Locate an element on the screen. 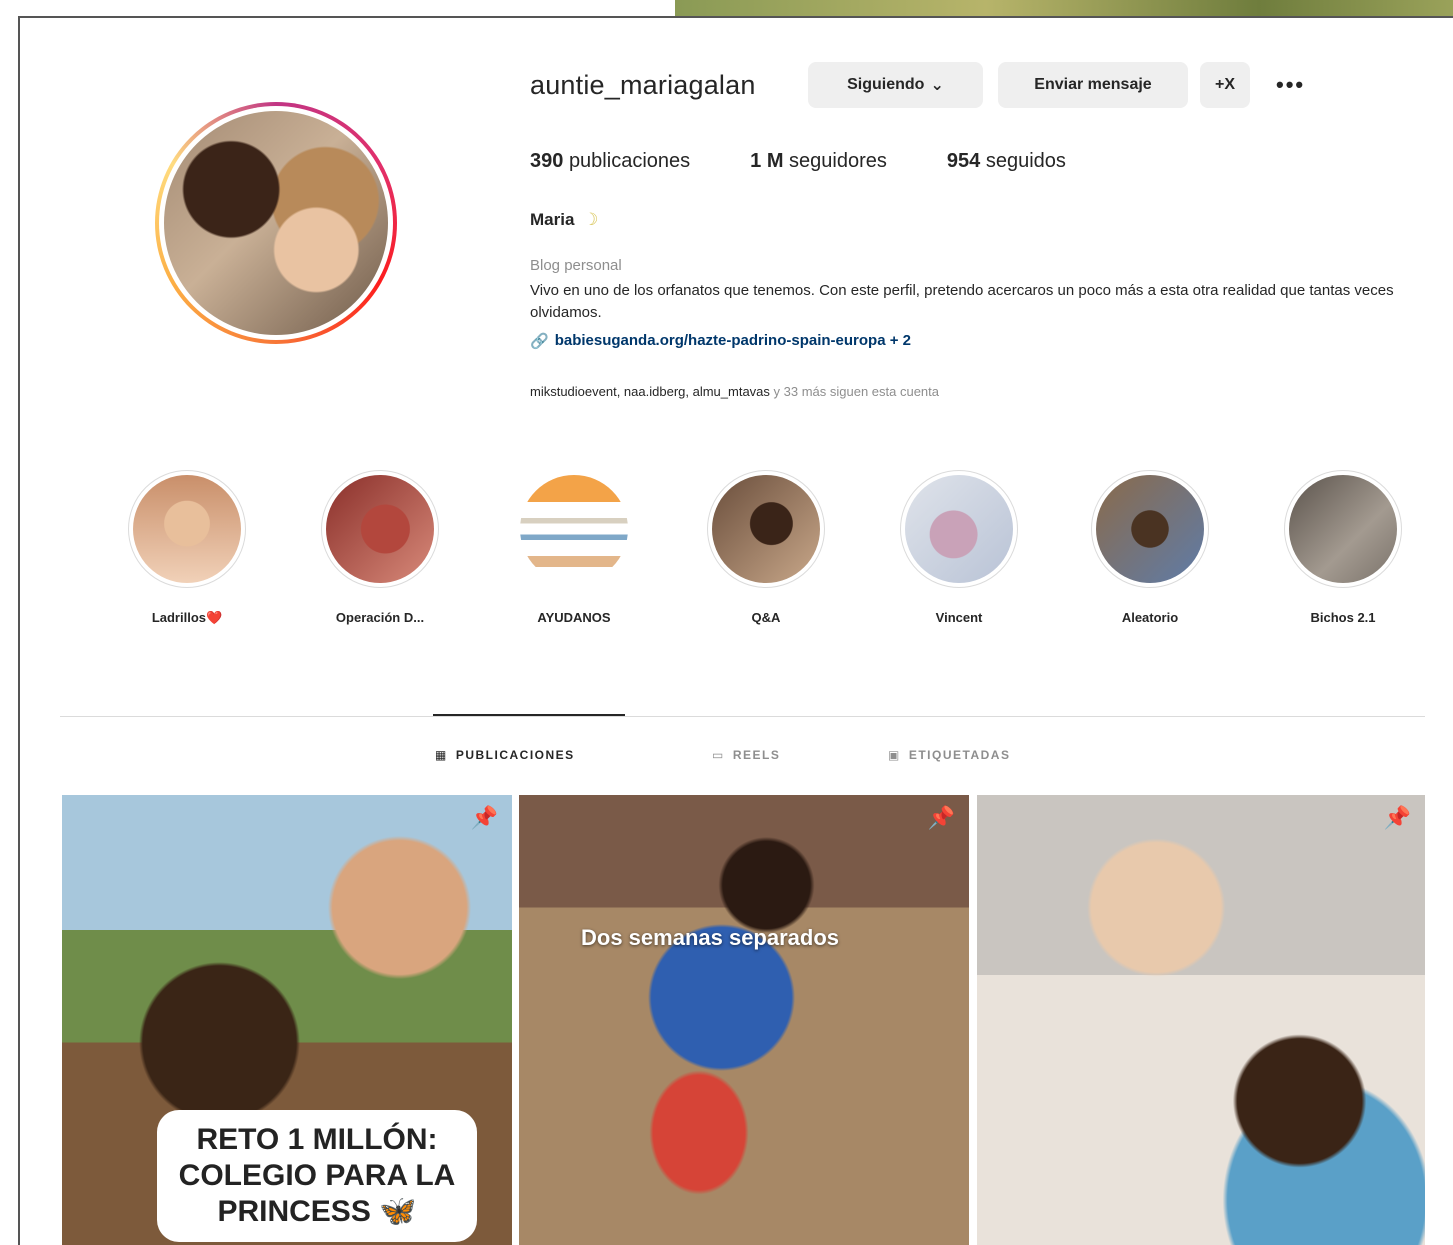  posts-count-label: publicaciones is located at coordinates (629, 161).